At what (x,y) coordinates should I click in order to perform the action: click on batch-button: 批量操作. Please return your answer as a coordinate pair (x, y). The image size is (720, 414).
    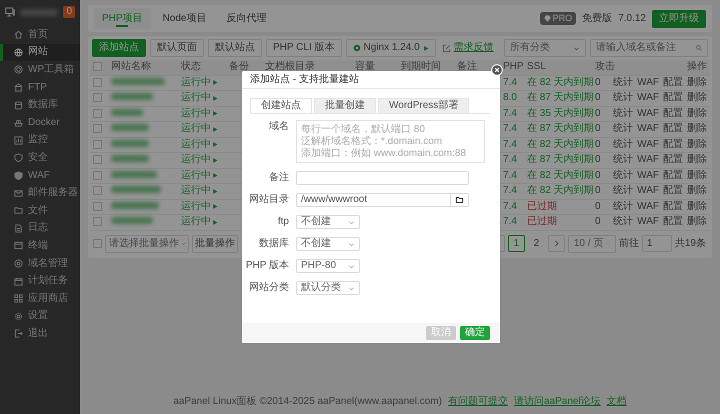
    Looking at the image, I should click on (215, 243).